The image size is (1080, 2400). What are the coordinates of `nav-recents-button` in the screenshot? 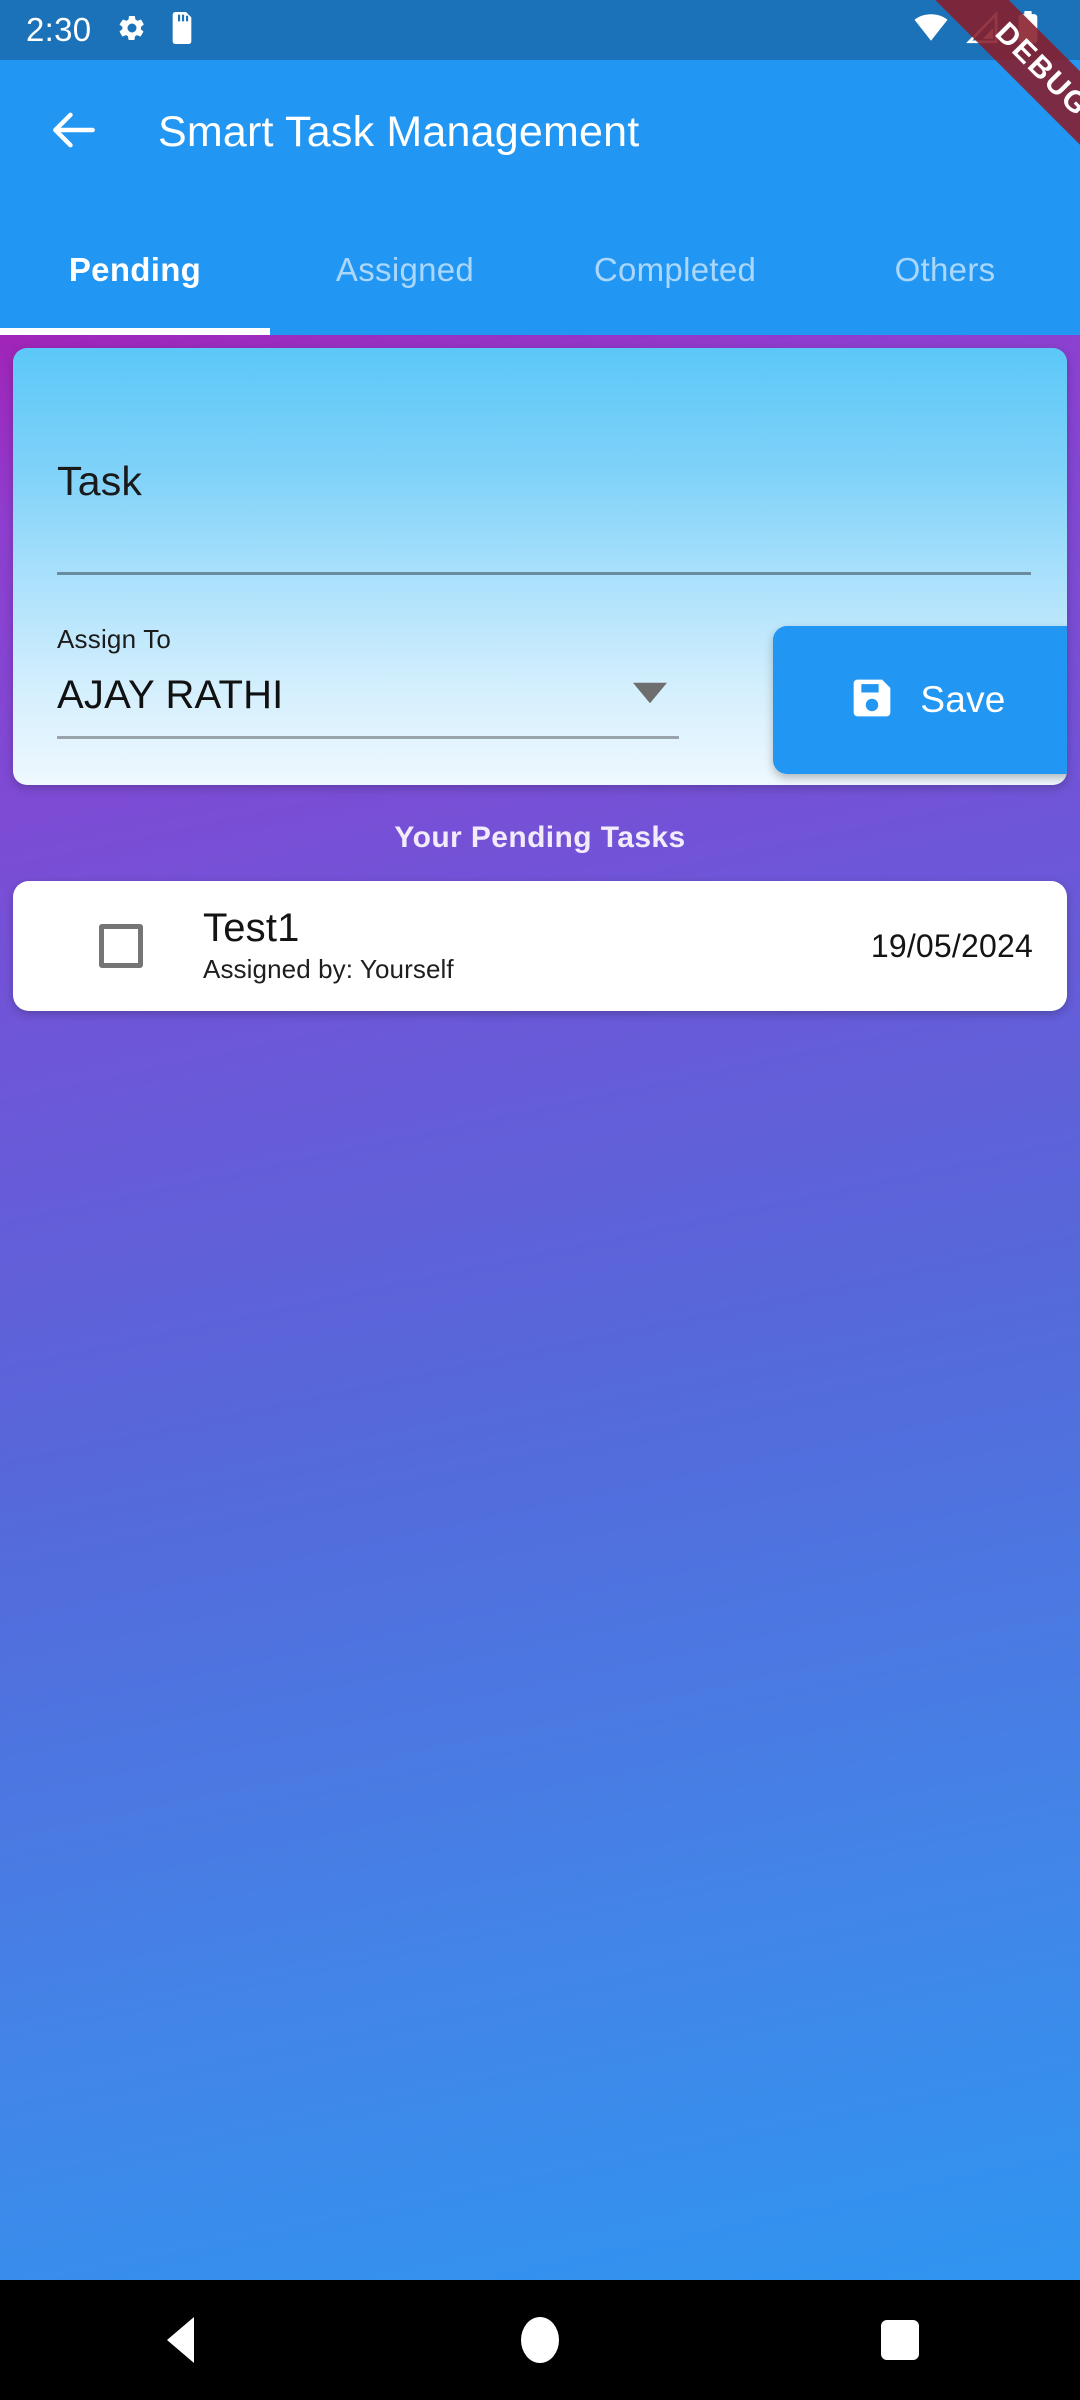 It's located at (900, 2340).